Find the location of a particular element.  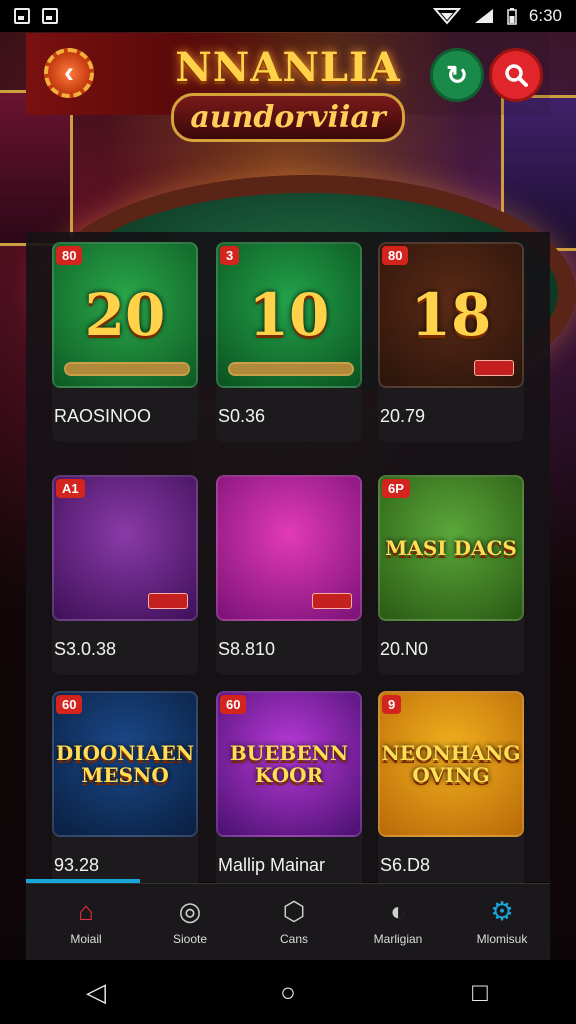

refresh-icon: ↻ is located at coordinates (457, 74).